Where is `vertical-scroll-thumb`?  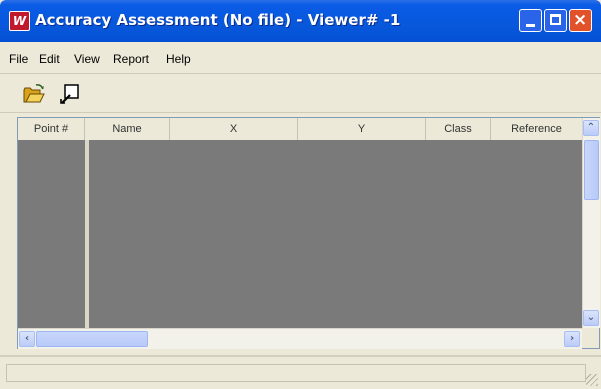 vertical-scroll-thumb is located at coordinates (591, 170).